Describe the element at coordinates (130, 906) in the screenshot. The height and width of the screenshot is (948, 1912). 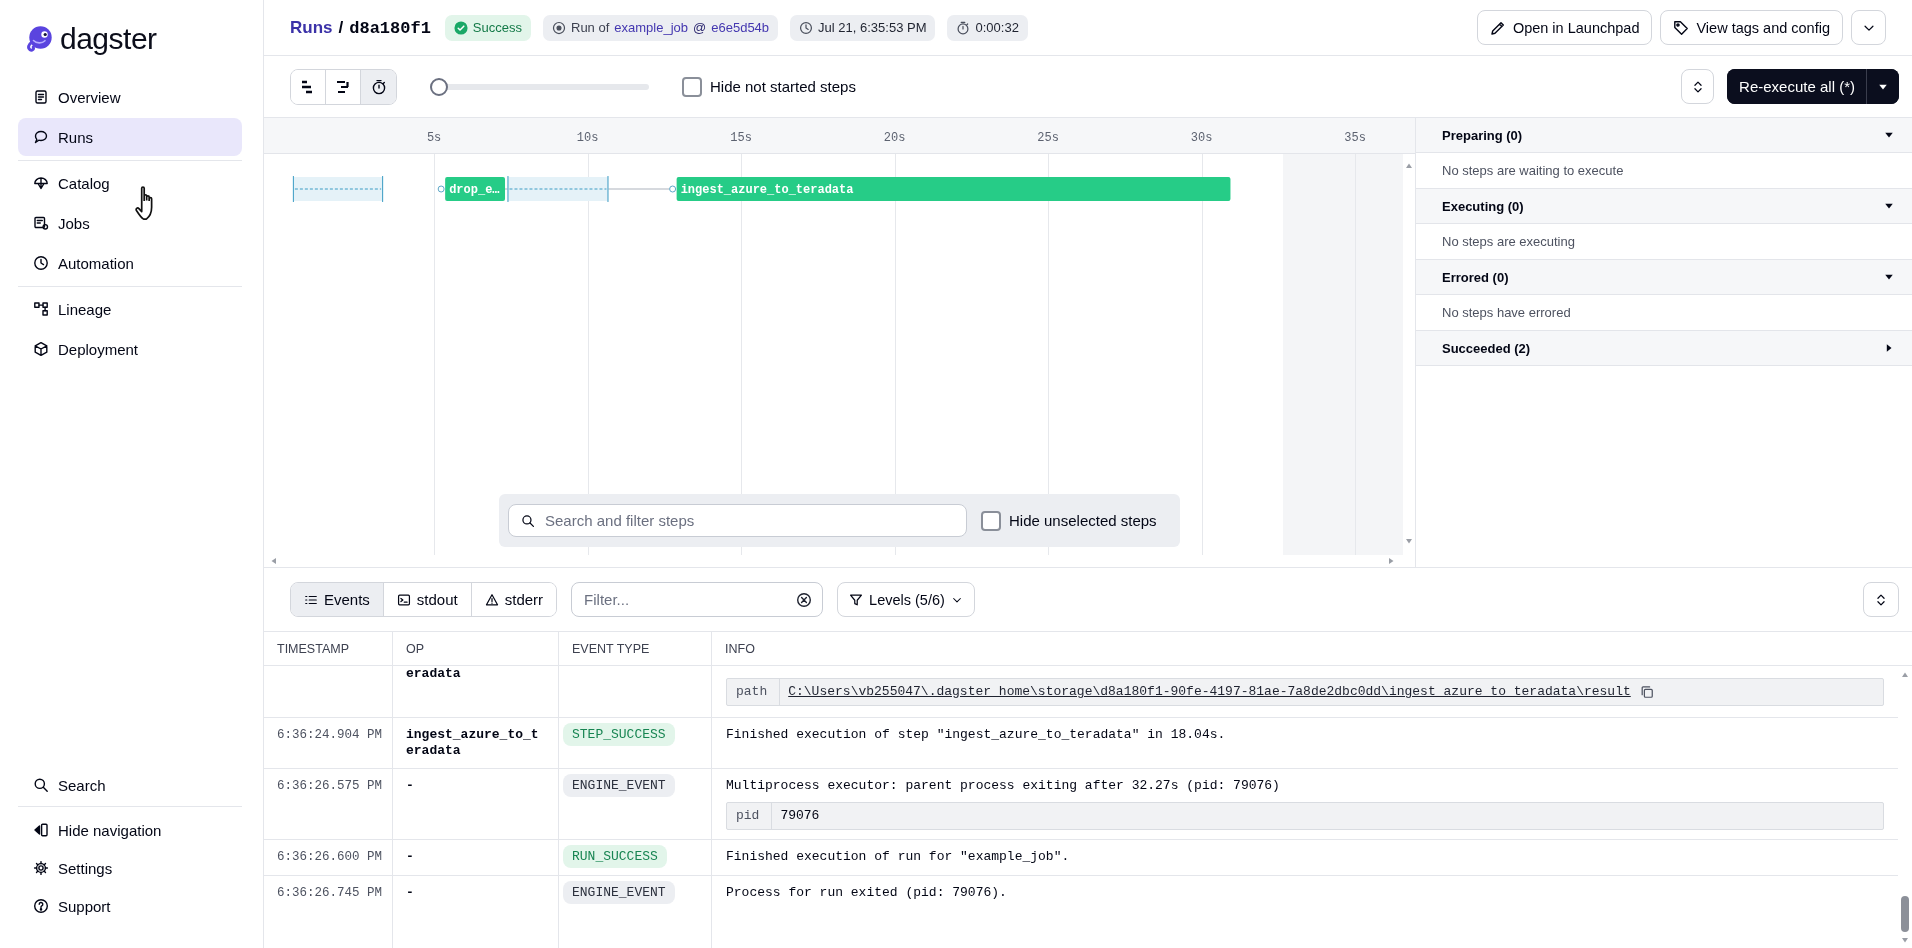
I see `nav-item: Support` at that location.